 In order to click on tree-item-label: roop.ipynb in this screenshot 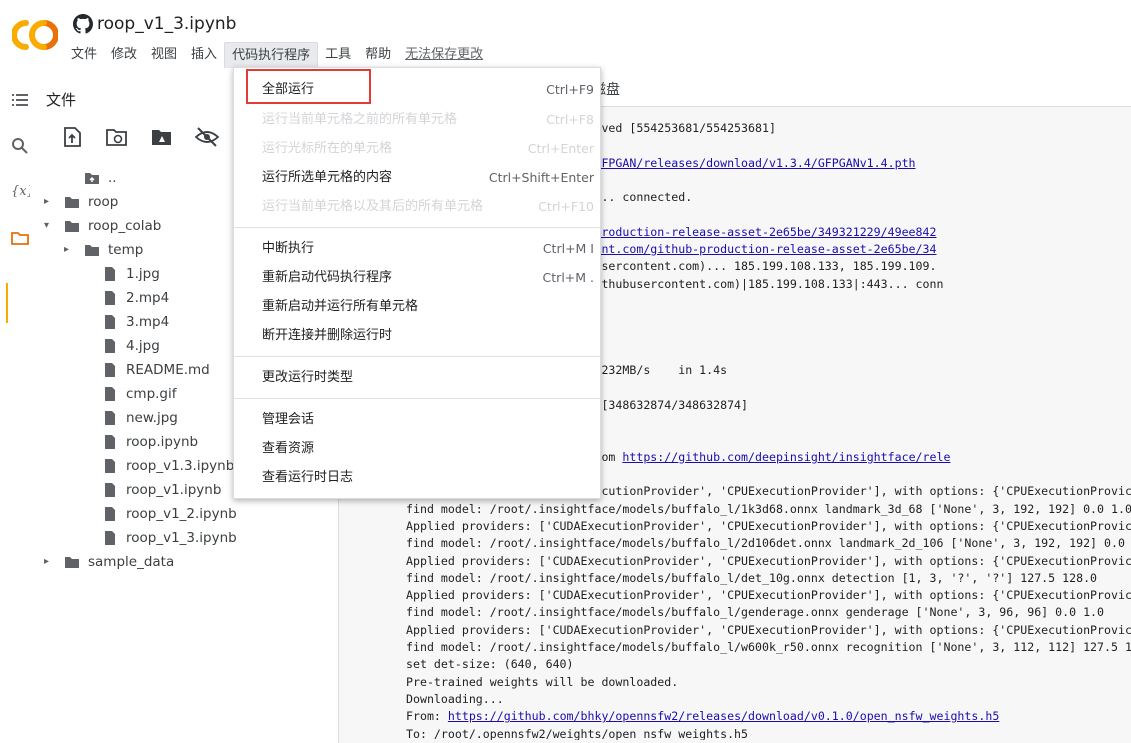, I will do `click(162, 442)`.